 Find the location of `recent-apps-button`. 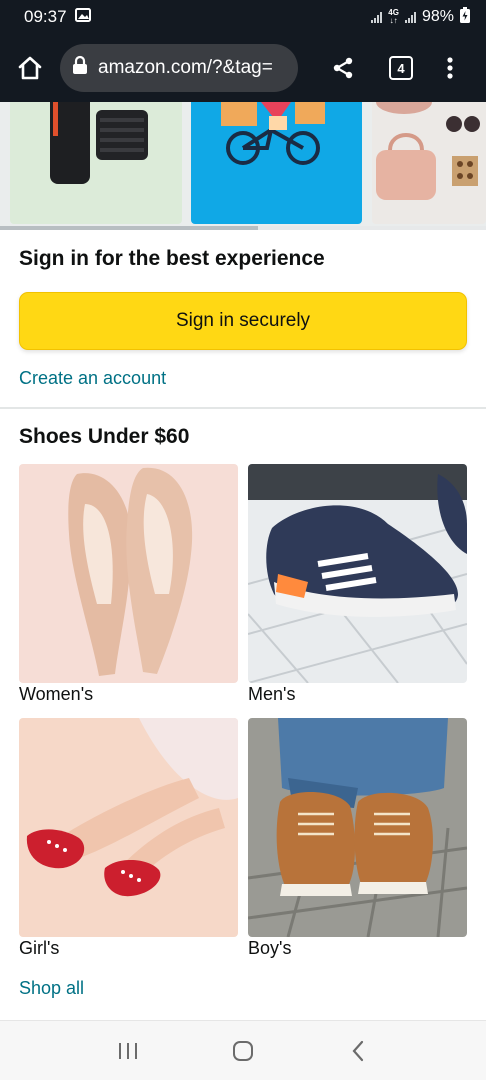

recent-apps-button is located at coordinates (128, 1051).